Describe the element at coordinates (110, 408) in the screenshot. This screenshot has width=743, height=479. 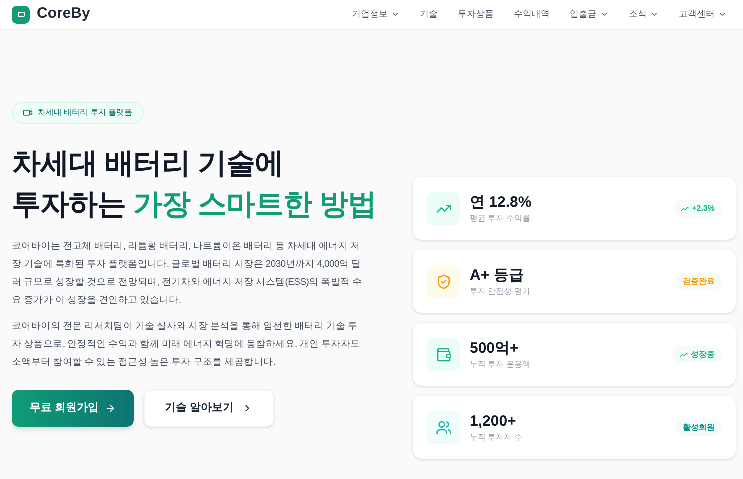
I see `arrow-right-icon` at that location.